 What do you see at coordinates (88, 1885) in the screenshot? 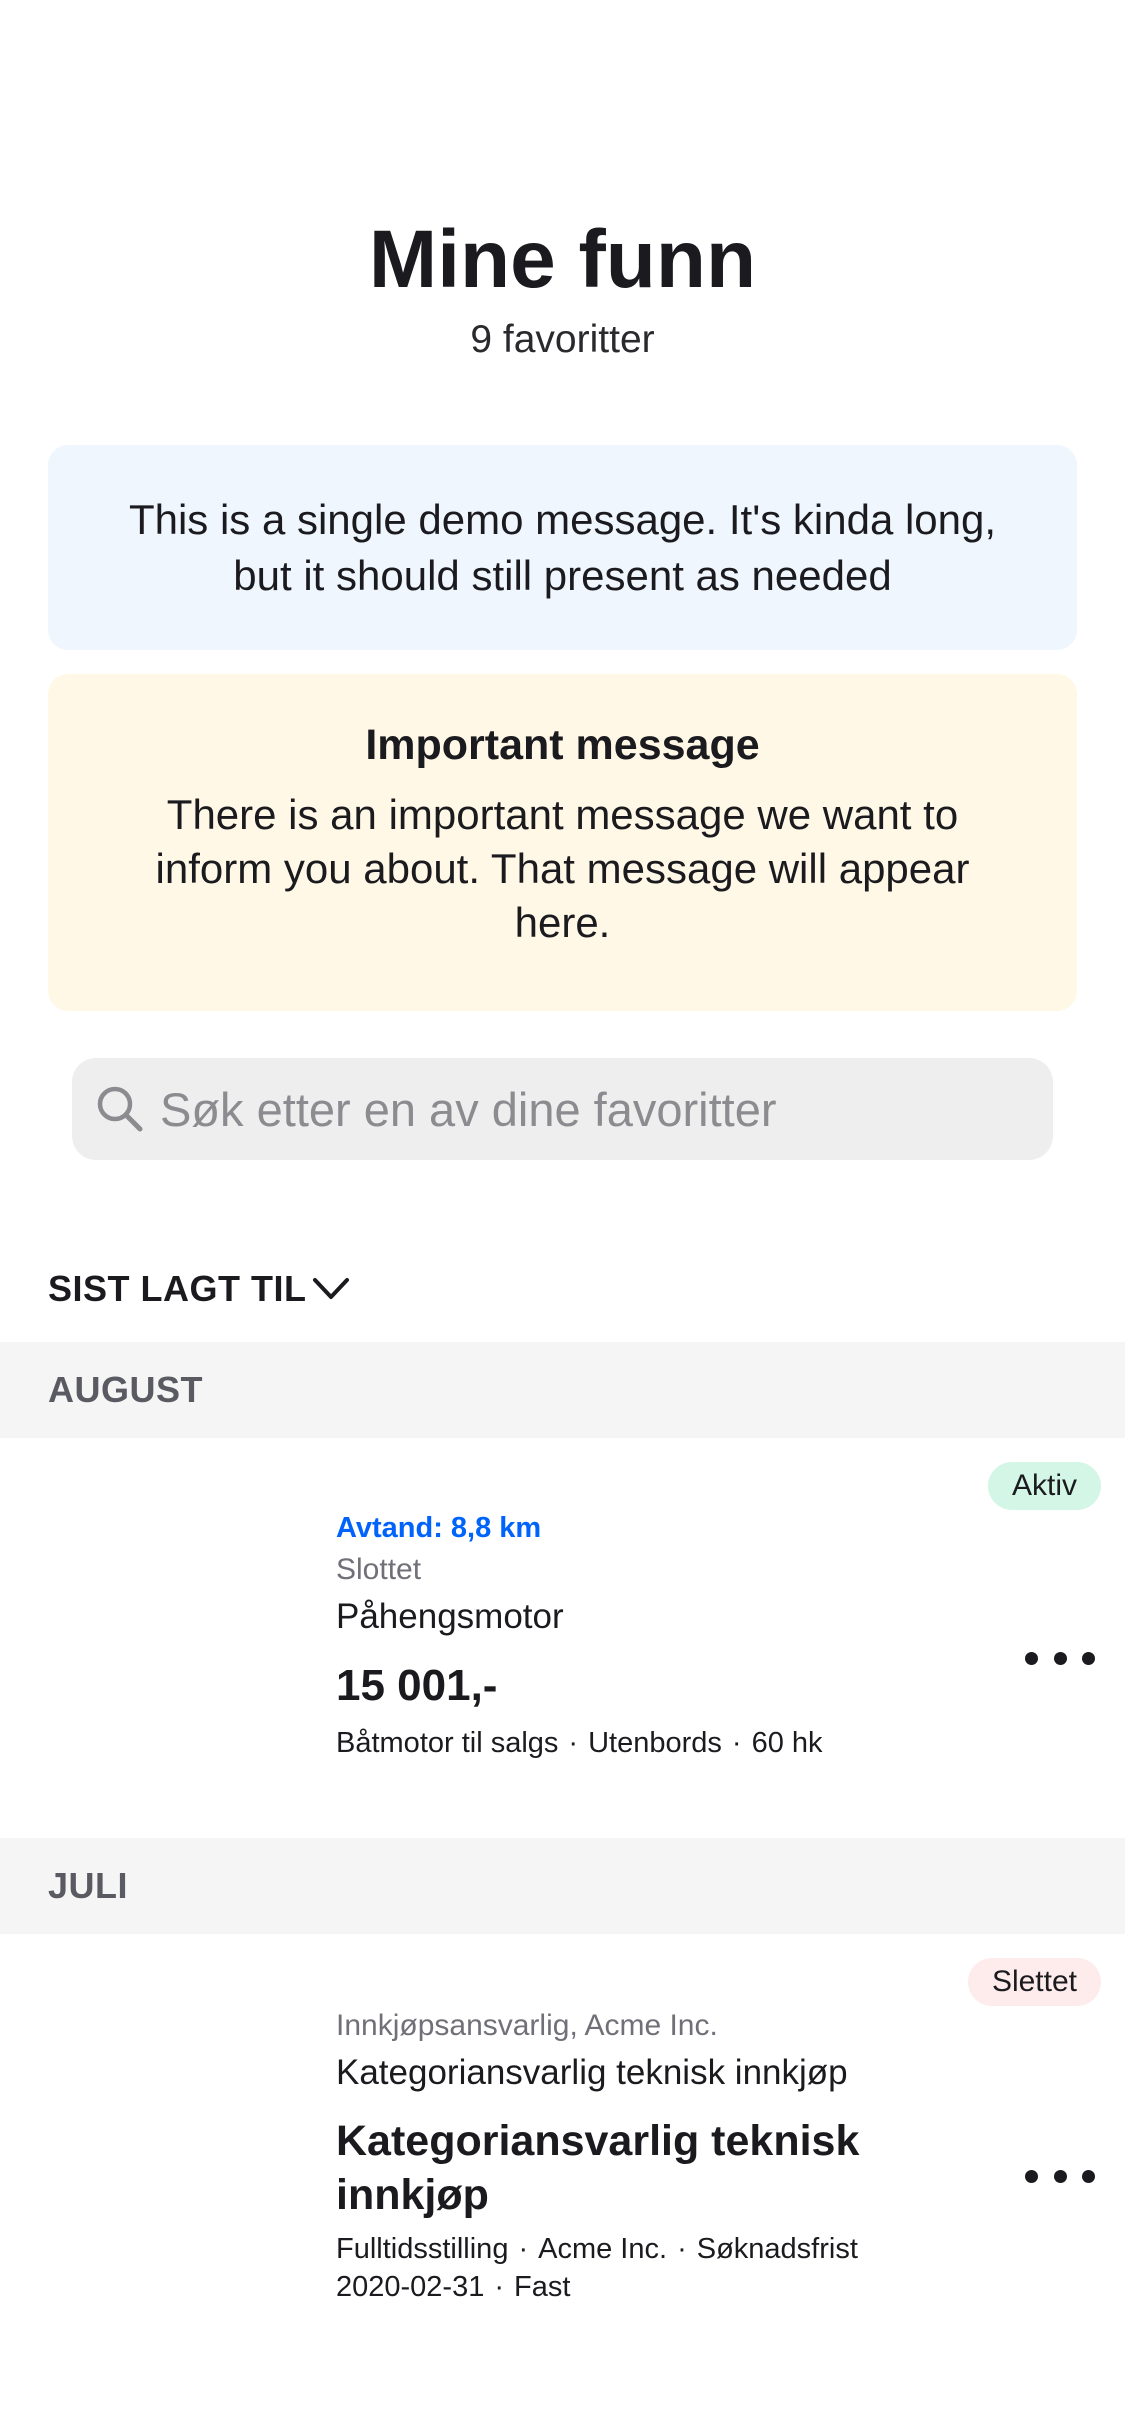
I see `section-month-label: JULI` at bounding box center [88, 1885].